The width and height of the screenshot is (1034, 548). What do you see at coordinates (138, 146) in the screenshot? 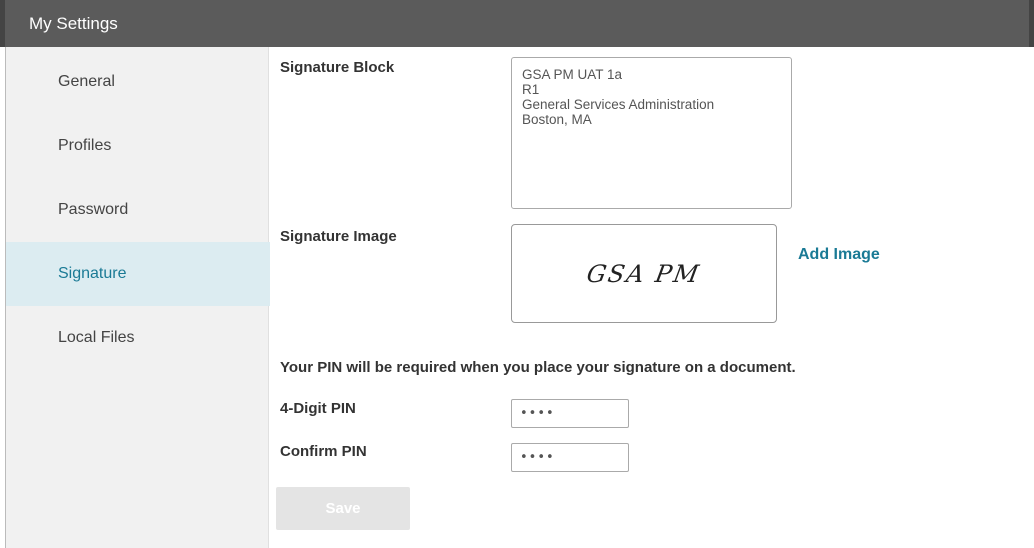
I see `sidebar-item-profiles: Profiles` at bounding box center [138, 146].